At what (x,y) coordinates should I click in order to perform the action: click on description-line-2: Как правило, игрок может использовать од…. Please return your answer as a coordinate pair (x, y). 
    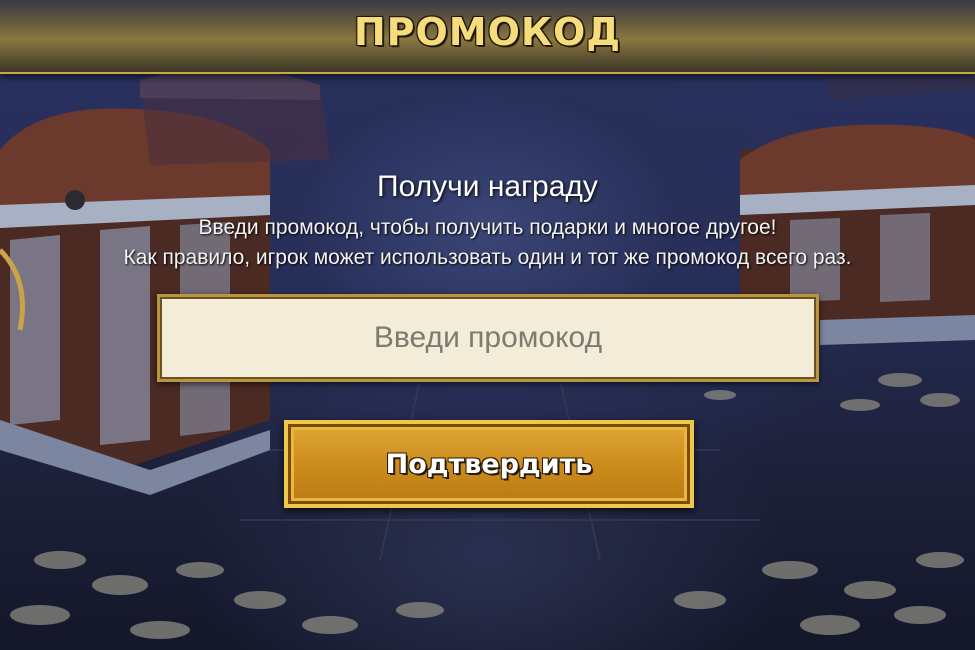
    Looking at the image, I should click on (487, 257).